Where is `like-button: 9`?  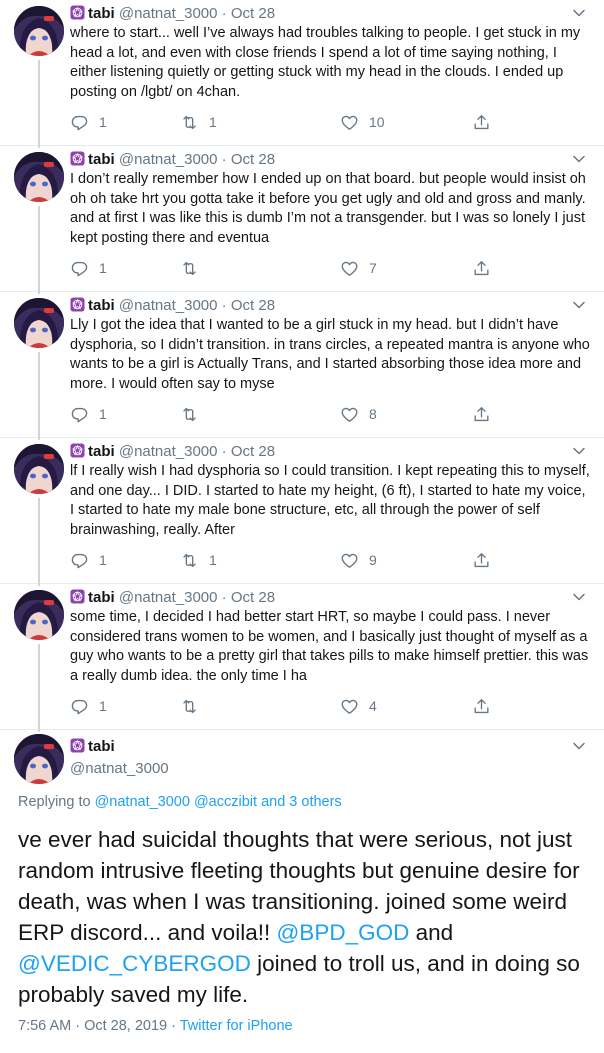 like-button: 9 is located at coordinates (358, 560).